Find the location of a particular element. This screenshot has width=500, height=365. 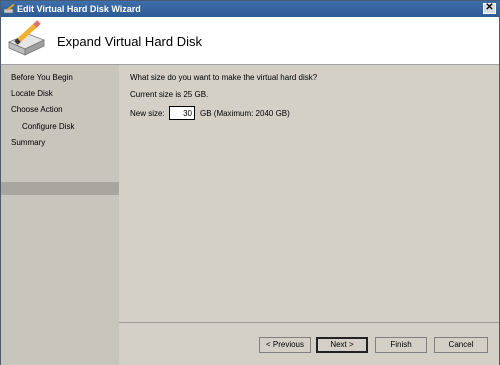

new-size-label: New size: is located at coordinates (147, 113).